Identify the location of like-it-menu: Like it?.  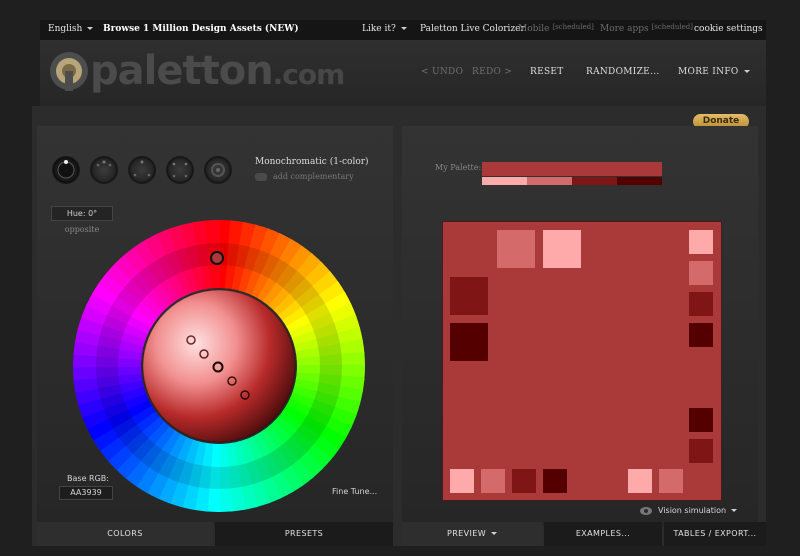
(384, 29).